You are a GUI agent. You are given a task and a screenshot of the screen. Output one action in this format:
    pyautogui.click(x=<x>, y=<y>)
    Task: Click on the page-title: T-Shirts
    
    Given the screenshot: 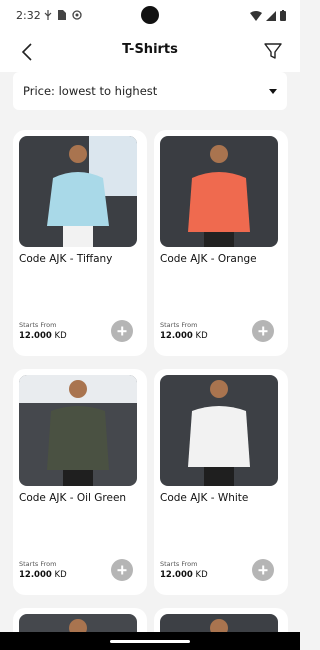 What is the action you would take?
    pyautogui.click(x=150, y=49)
    